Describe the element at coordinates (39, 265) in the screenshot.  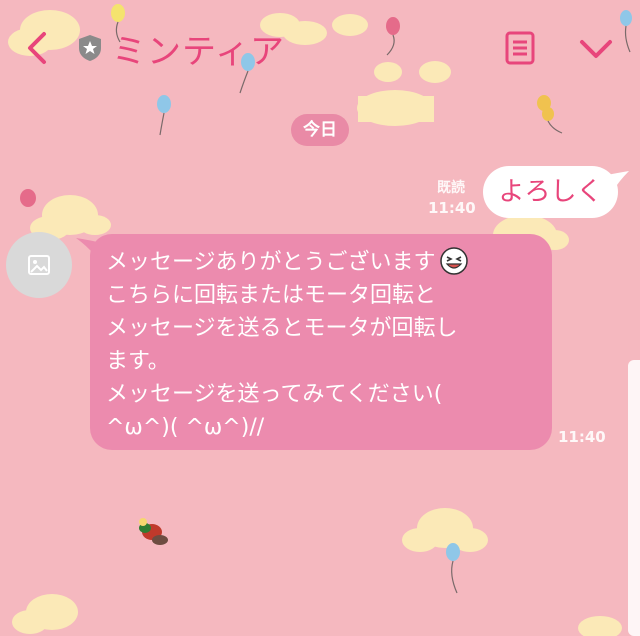
I see `image-placeholder-icon` at that location.